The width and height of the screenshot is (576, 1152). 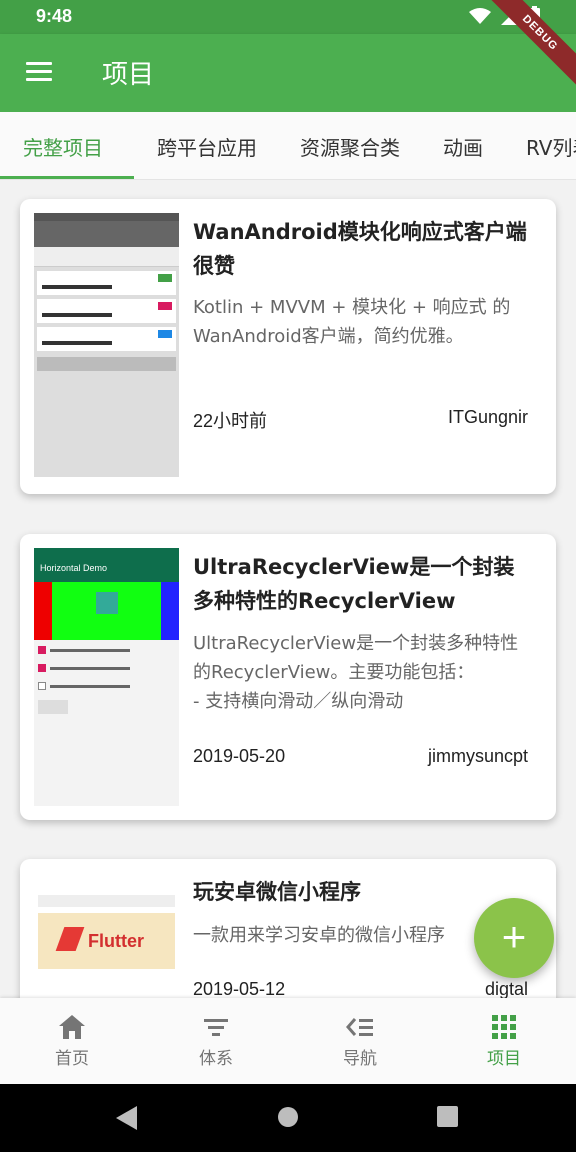 What do you see at coordinates (54, 16) in the screenshot?
I see `status-time: 9:48` at bounding box center [54, 16].